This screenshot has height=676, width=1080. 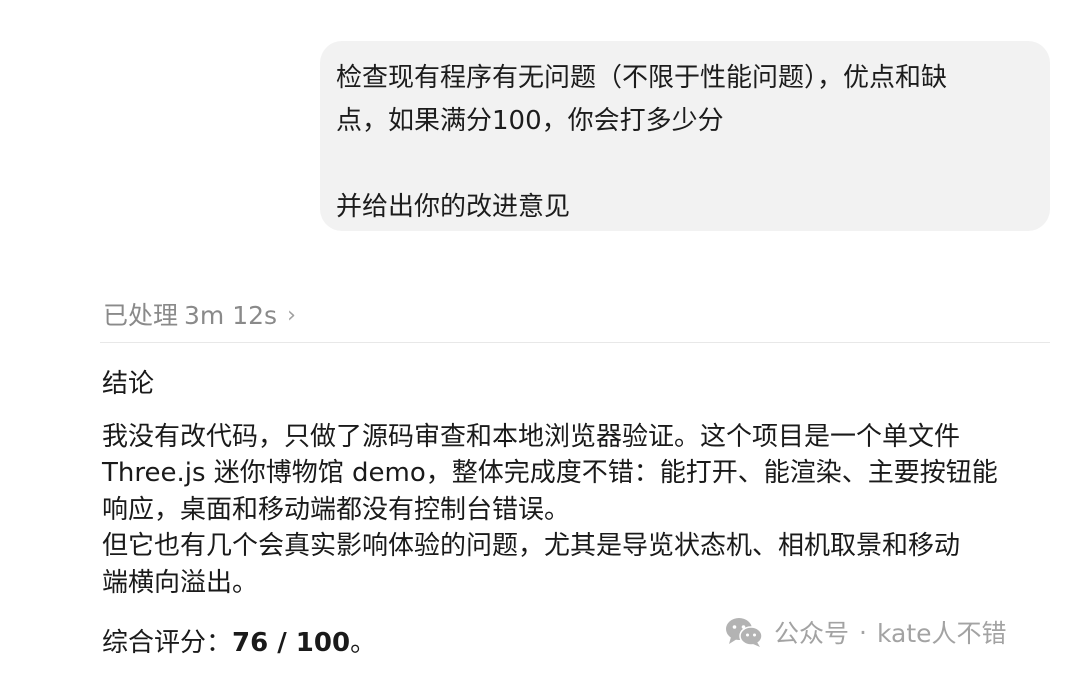 I want to click on body-line-5: 端横向溢出。, so click(x=180, y=582).